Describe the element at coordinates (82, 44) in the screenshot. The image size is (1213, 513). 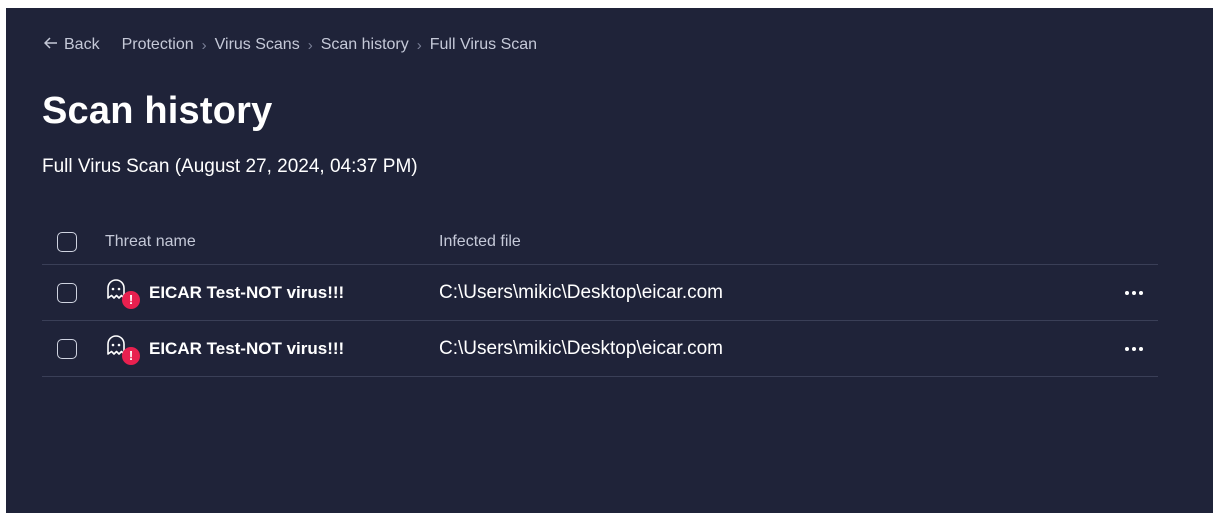
I see `back-label: Back` at that location.